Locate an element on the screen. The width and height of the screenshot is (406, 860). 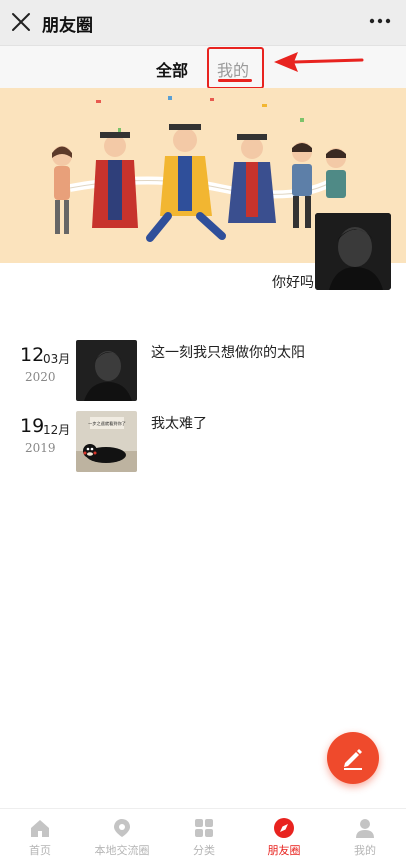
tab-active-indicator is located at coordinates (235, 80).